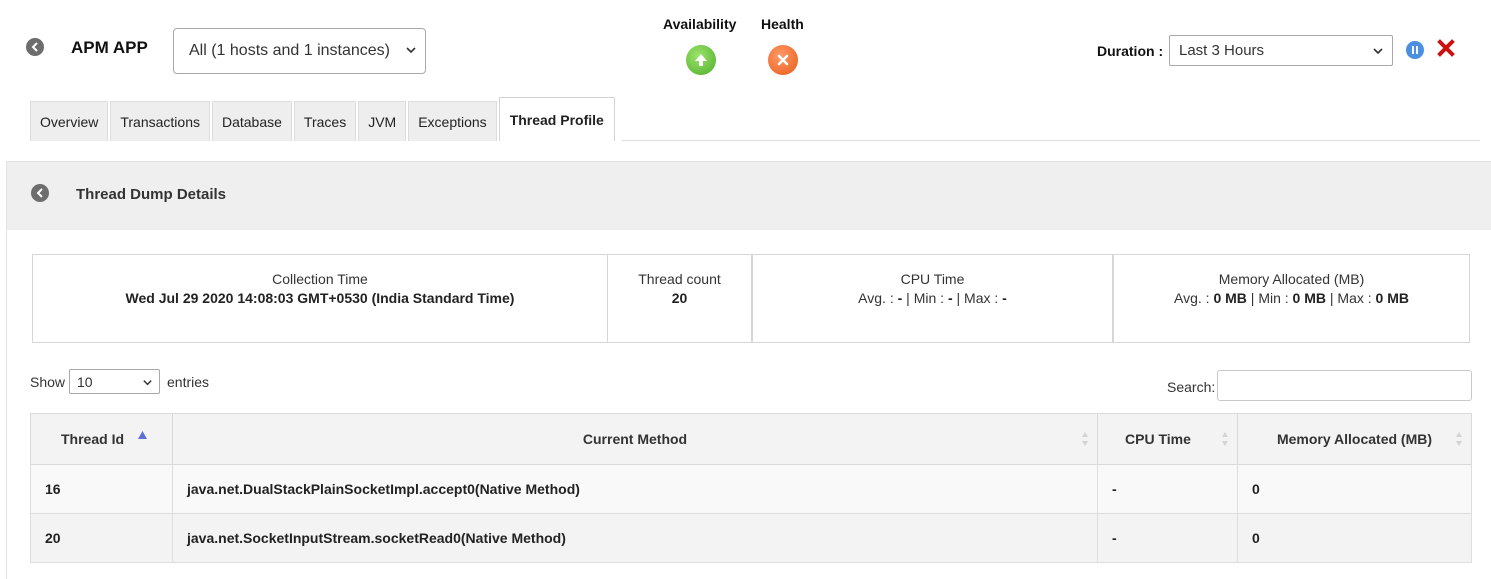 The width and height of the screenshot is (1491, 579). Describe the element at coordinates (1392, 298) in the screenshot. I see `mem-max-value: 0 MB` at that location.